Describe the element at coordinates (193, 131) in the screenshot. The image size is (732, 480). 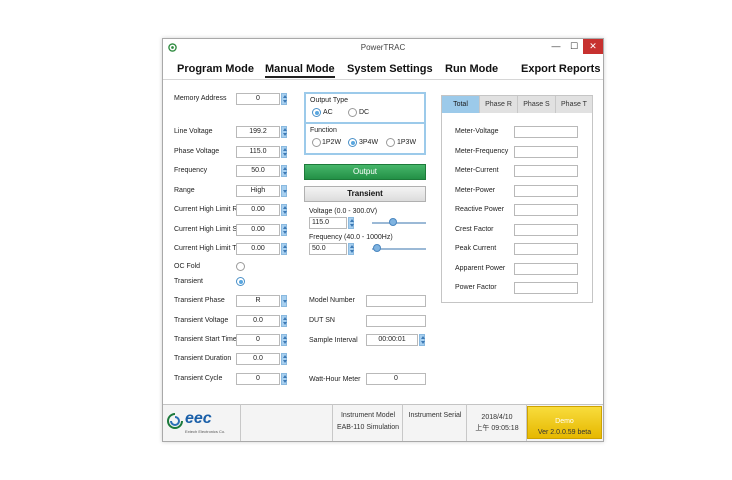
I see `line-voltage-label: Line Voltage` at that location.